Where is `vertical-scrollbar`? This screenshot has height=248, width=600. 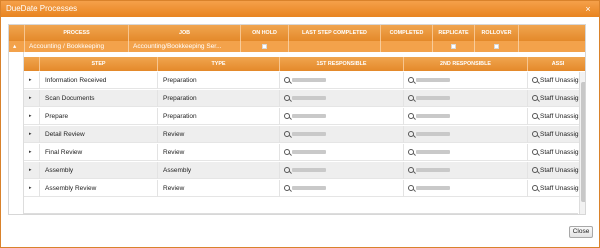
vertical-scrollbar is located at coordinates (582, 143).